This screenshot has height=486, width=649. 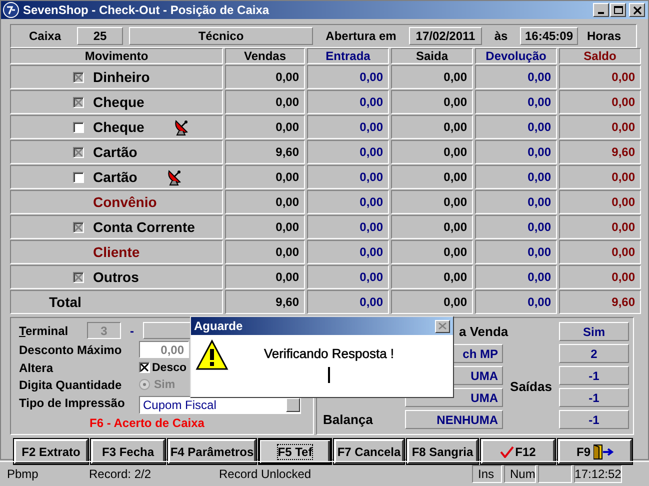 I want to click on function-button: F9, so click(x=595, y=451).